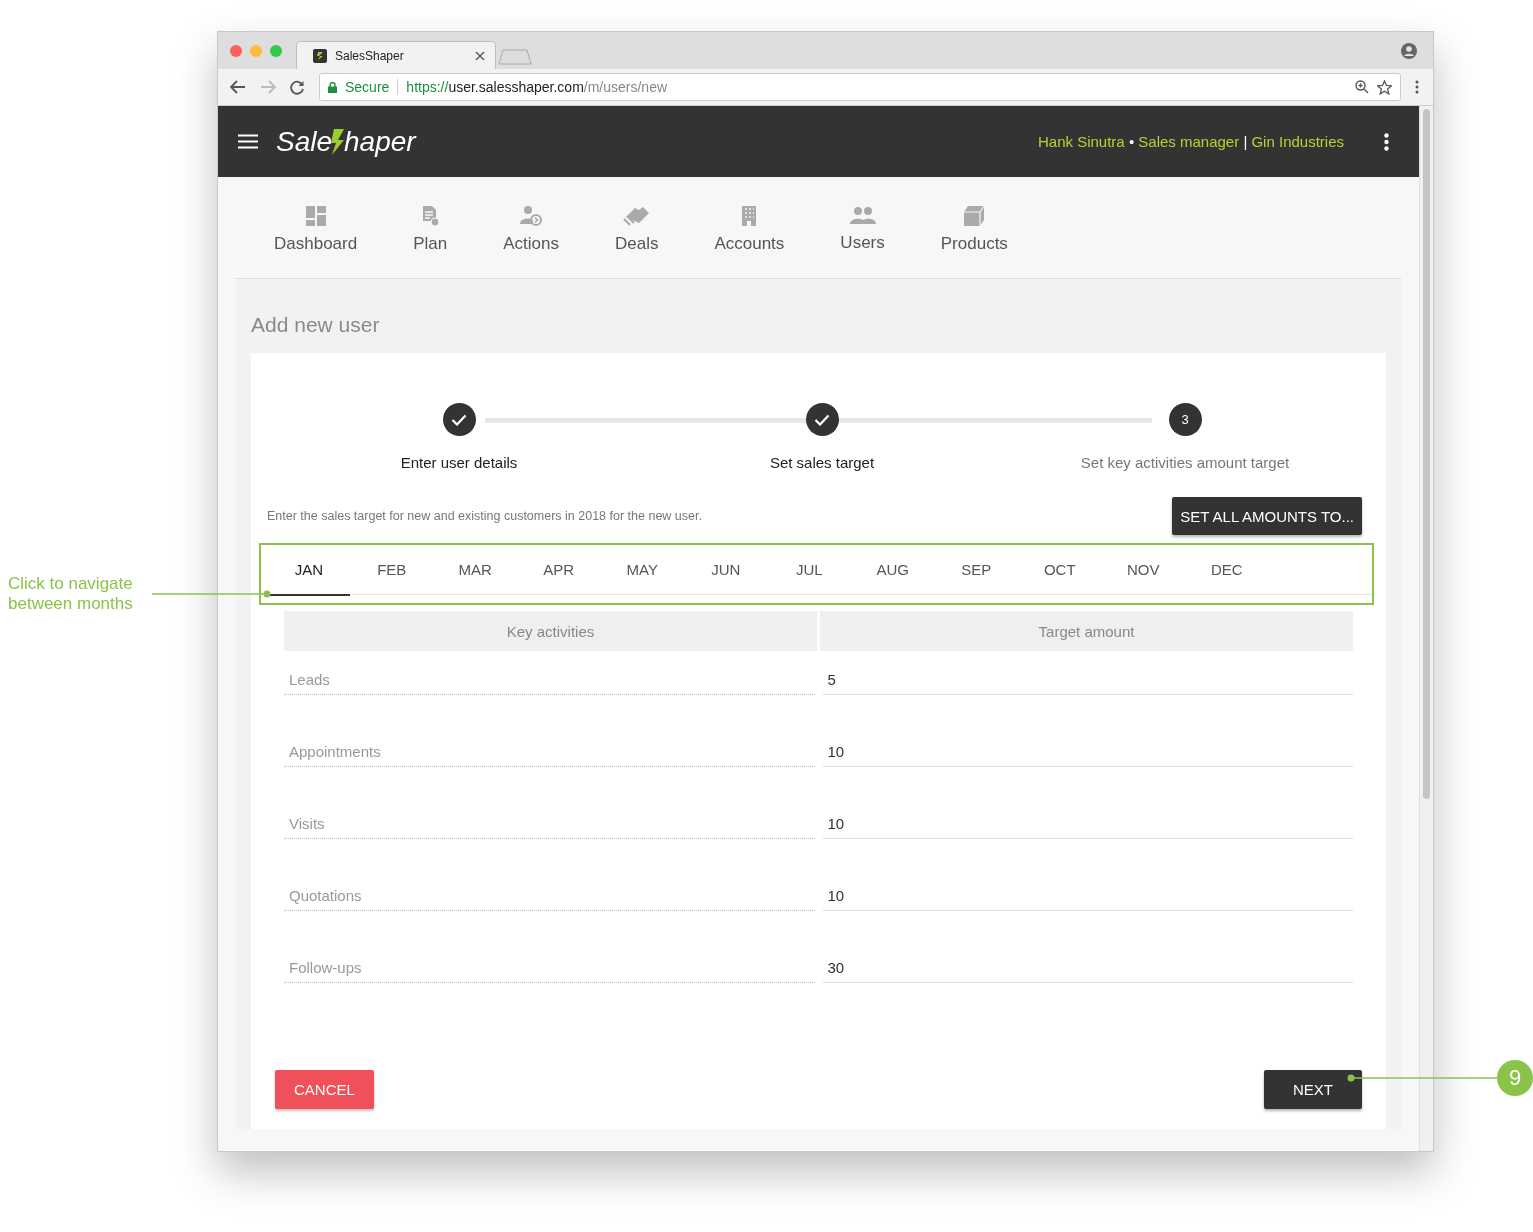 The image size is (1533, 1232). I want to click on lock-icon, so click(332, 87).